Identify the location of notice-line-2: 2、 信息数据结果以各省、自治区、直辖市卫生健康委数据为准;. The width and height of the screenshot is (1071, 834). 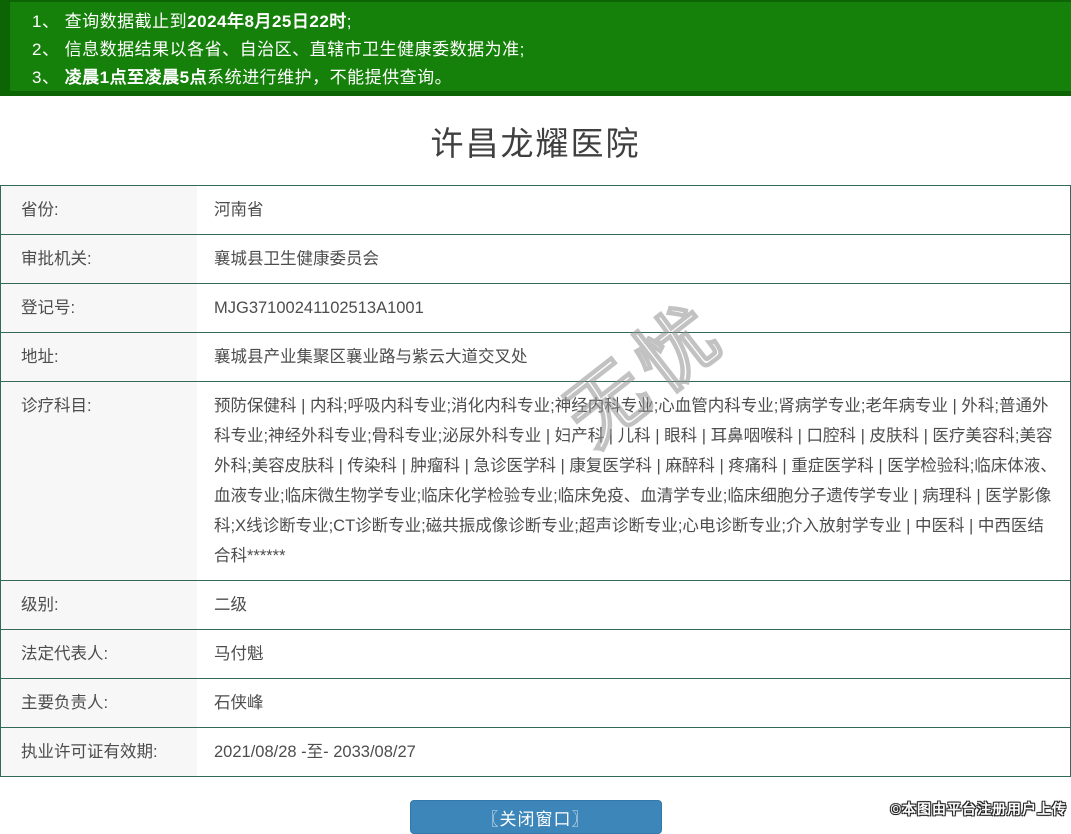
(551, 50).